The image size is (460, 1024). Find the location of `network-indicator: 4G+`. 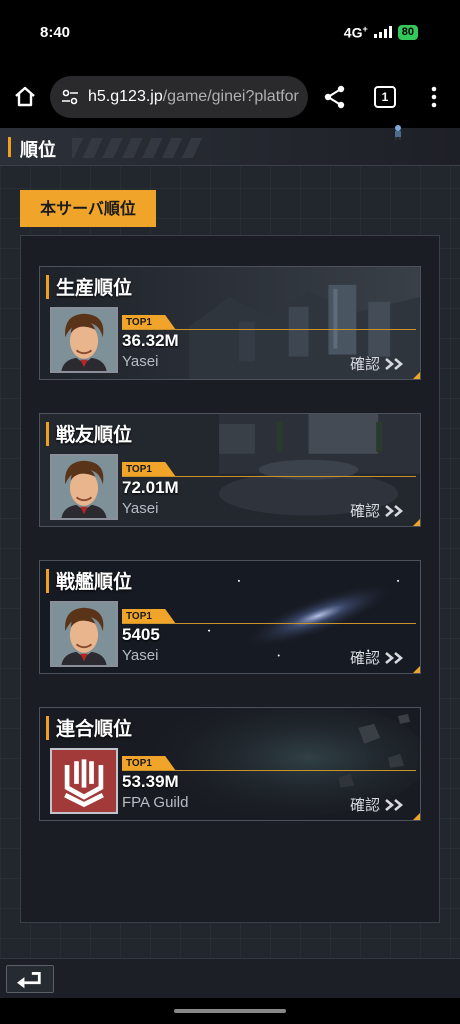

network-indicator: 4G+ is located at coordinates (355, 32).